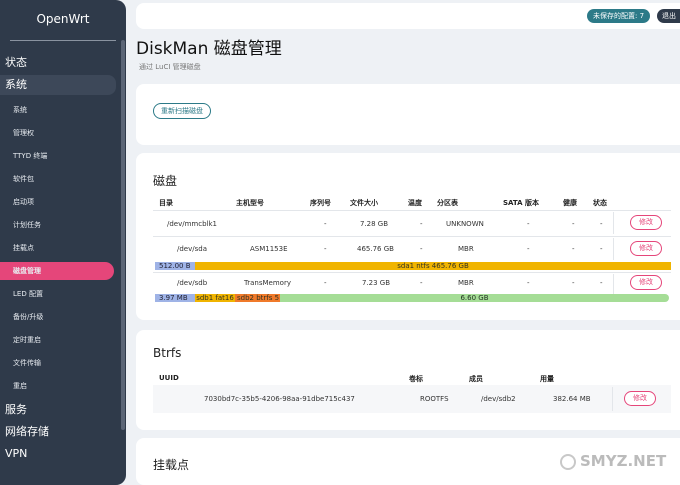 The height and width of the screenshot is (485, 680). Describe the element at coordinates (476, 379) in the screenshot. I see `col-members: 成员` at that location.